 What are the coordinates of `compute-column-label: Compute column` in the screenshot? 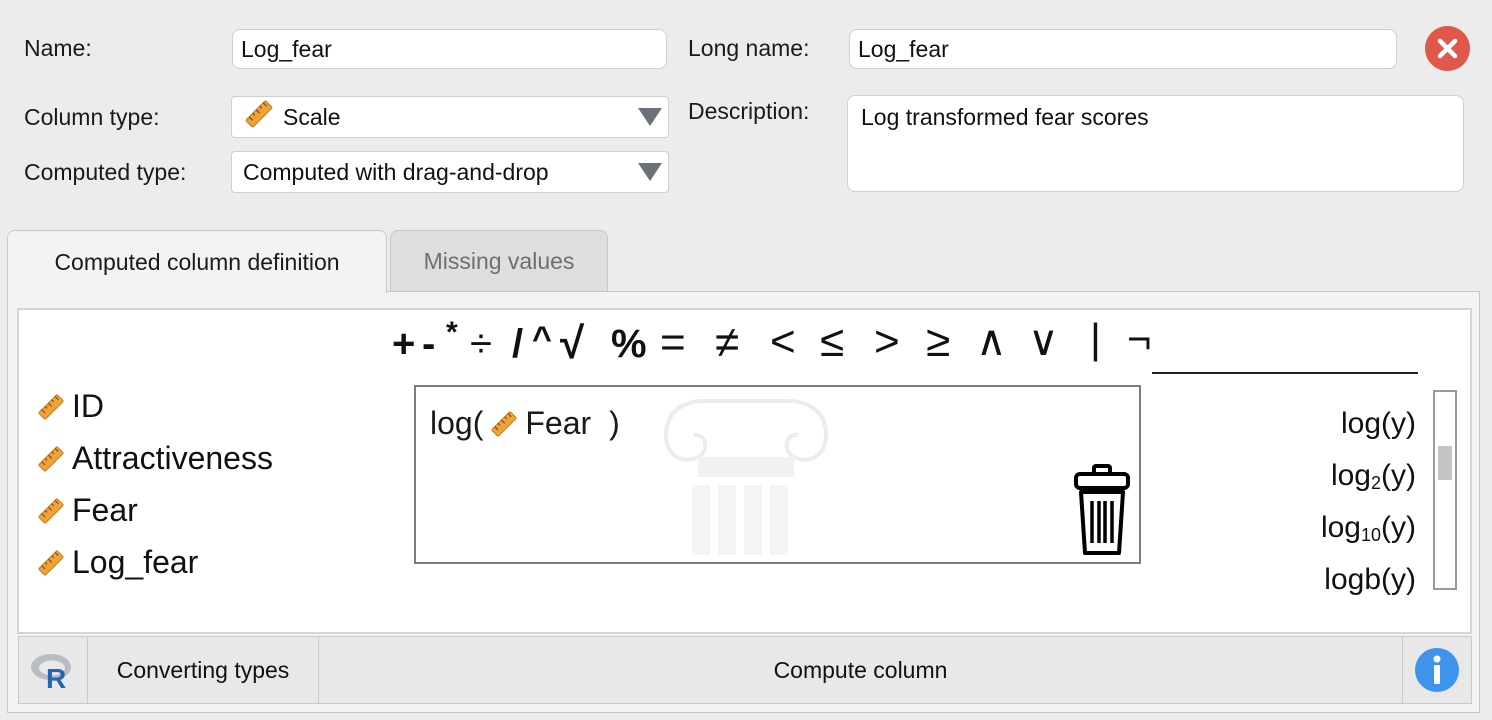 It's located at (860, 669).